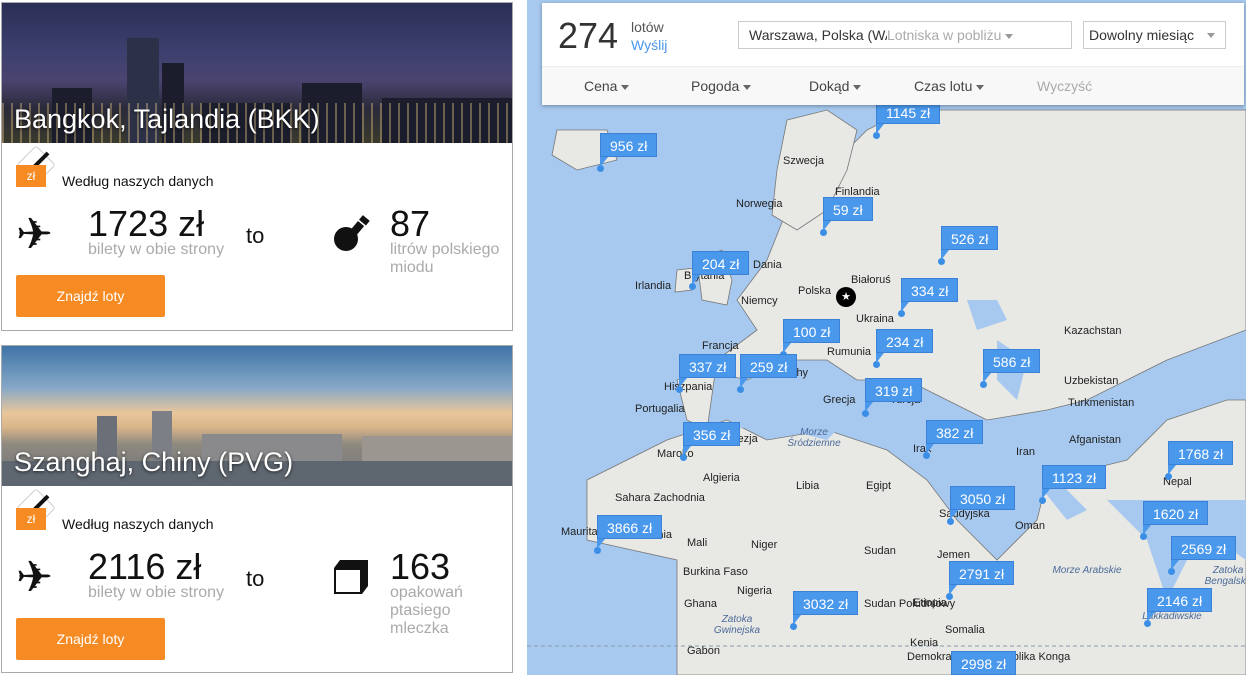 This screenshot has height=675, width=1246. Describe the element at coordinates (255, 235) in the screenshot. I see `equals-label: to` at that location.